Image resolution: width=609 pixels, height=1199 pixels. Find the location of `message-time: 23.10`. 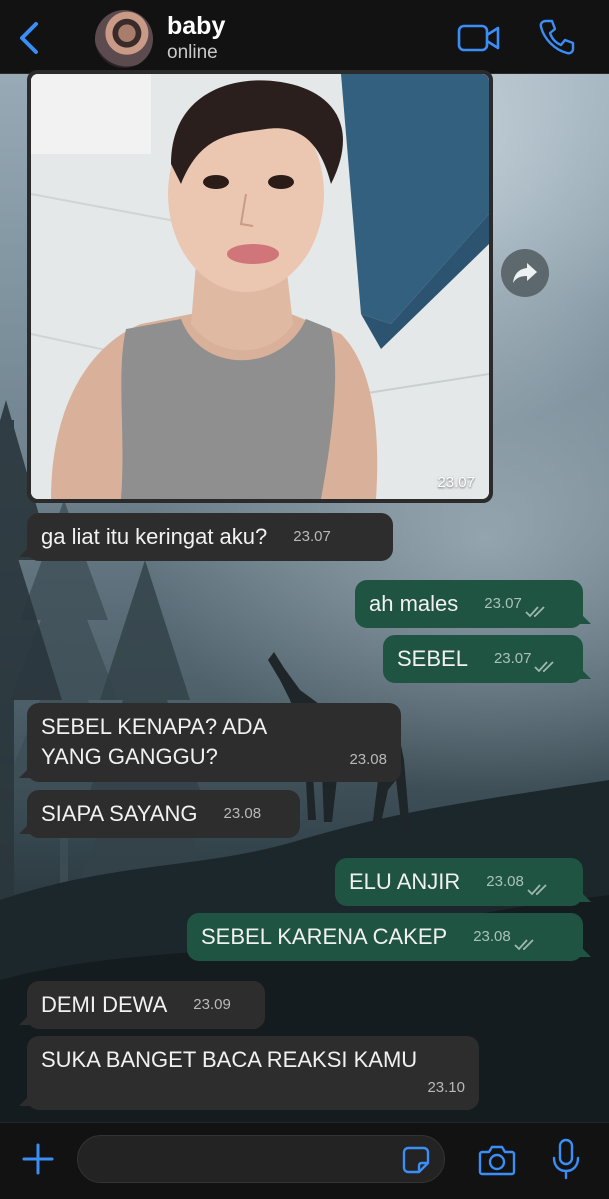

message-time: 23.10 is located at coordinates (446, 1087).